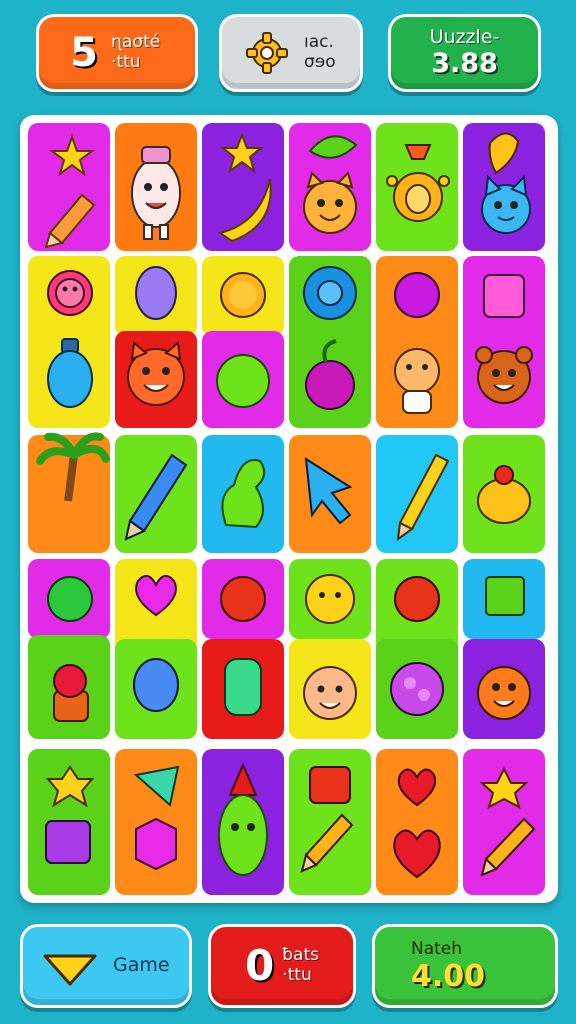 Image resolution: width=576 pixels, height=1024 pixels. Describe the element at coordinates (417, 295) in the screenshot. I see `bug-icon` at that location.